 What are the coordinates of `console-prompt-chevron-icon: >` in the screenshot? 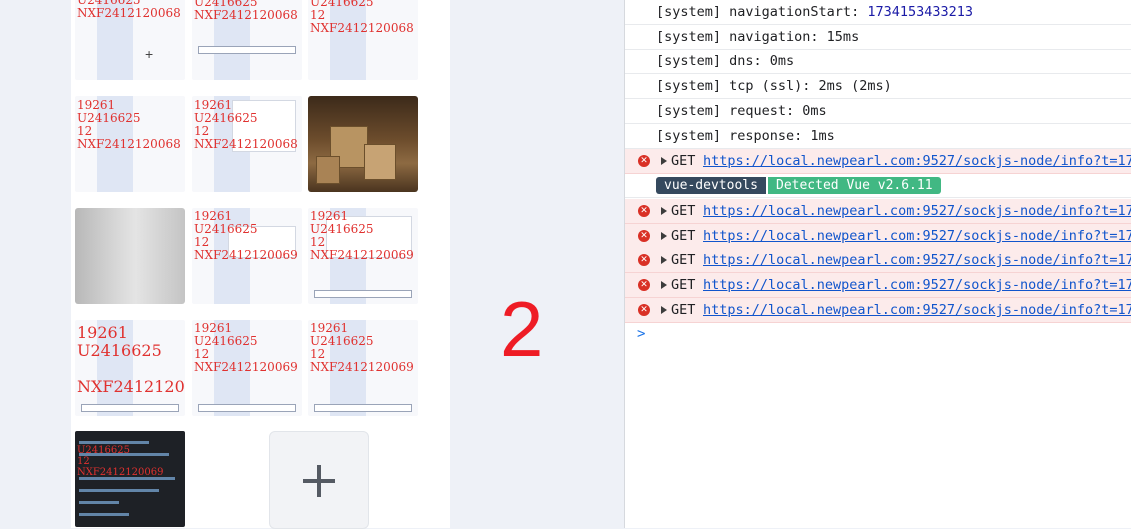 It's located at (641, 334).